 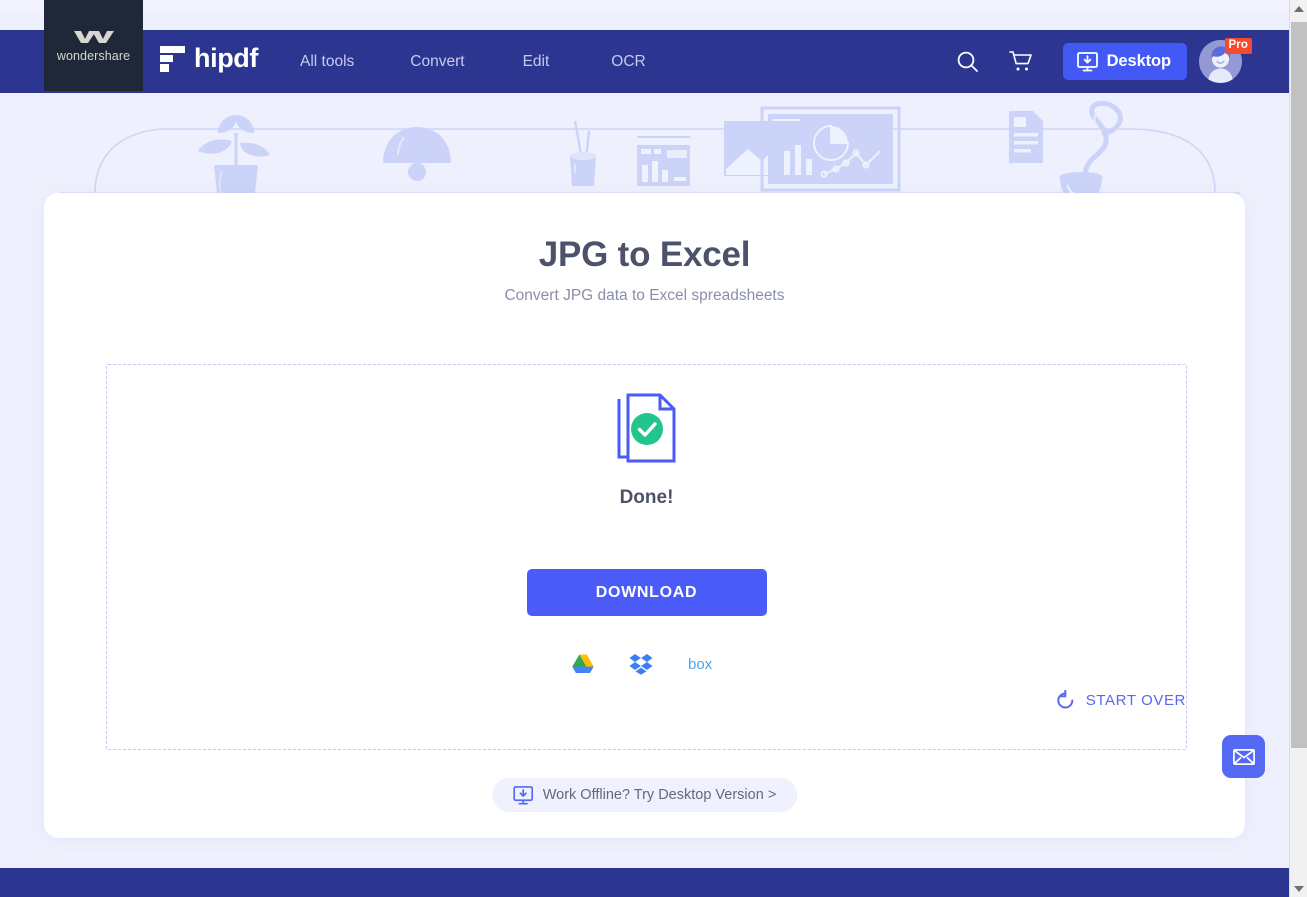 I want to click on nav-link-edit: Edit, so click(x=536, y=62).